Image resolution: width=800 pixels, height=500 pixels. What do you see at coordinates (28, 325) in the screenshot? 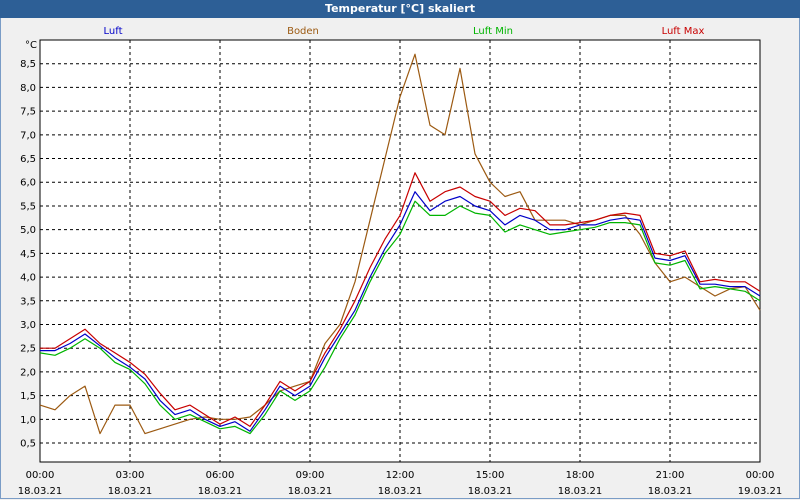
I see `y-tick-label: 3,0` at bounding box center [28, 325].